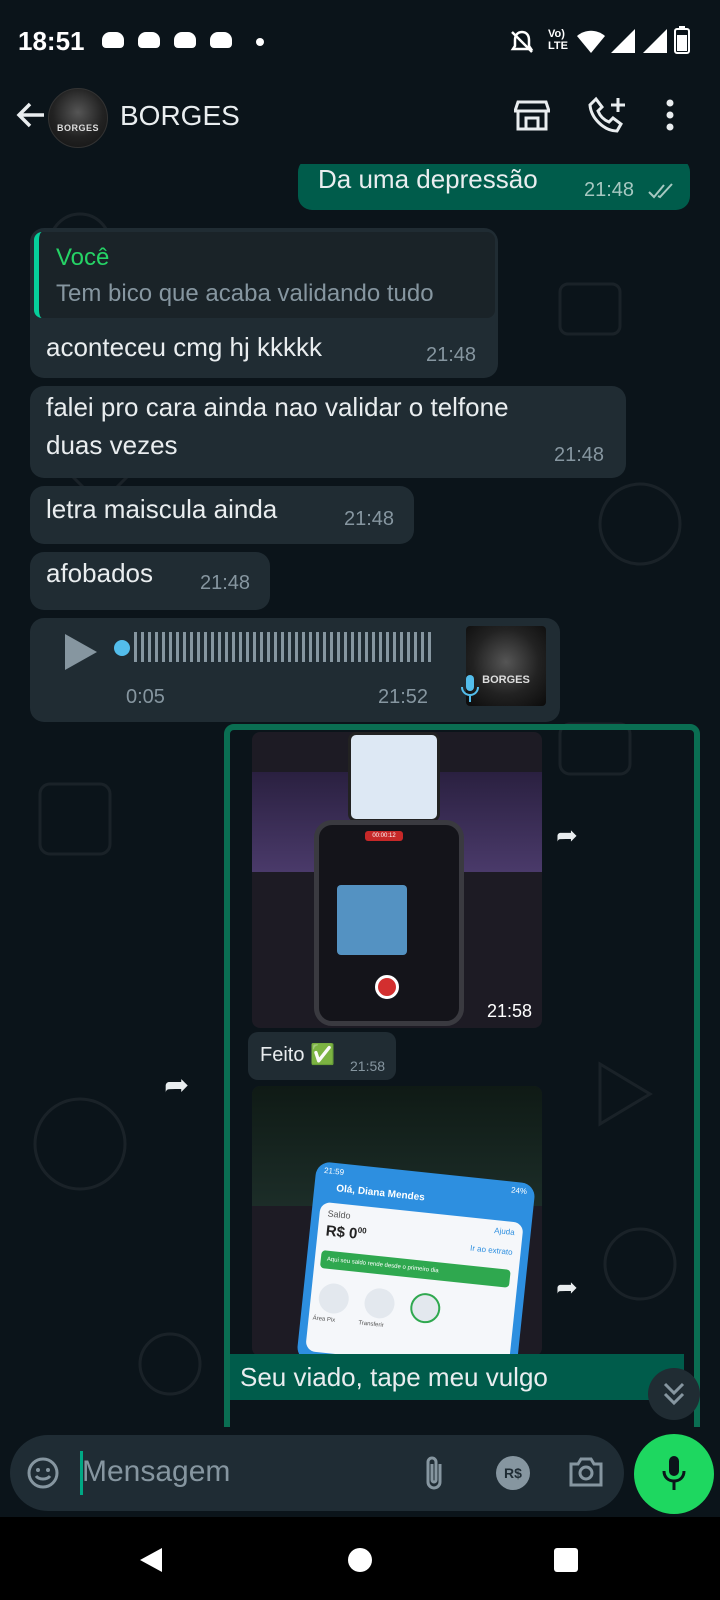 The width and height of the screenshot is (720, 1600). I want to click on message-text: Da uma depressão, so click(428, 179).